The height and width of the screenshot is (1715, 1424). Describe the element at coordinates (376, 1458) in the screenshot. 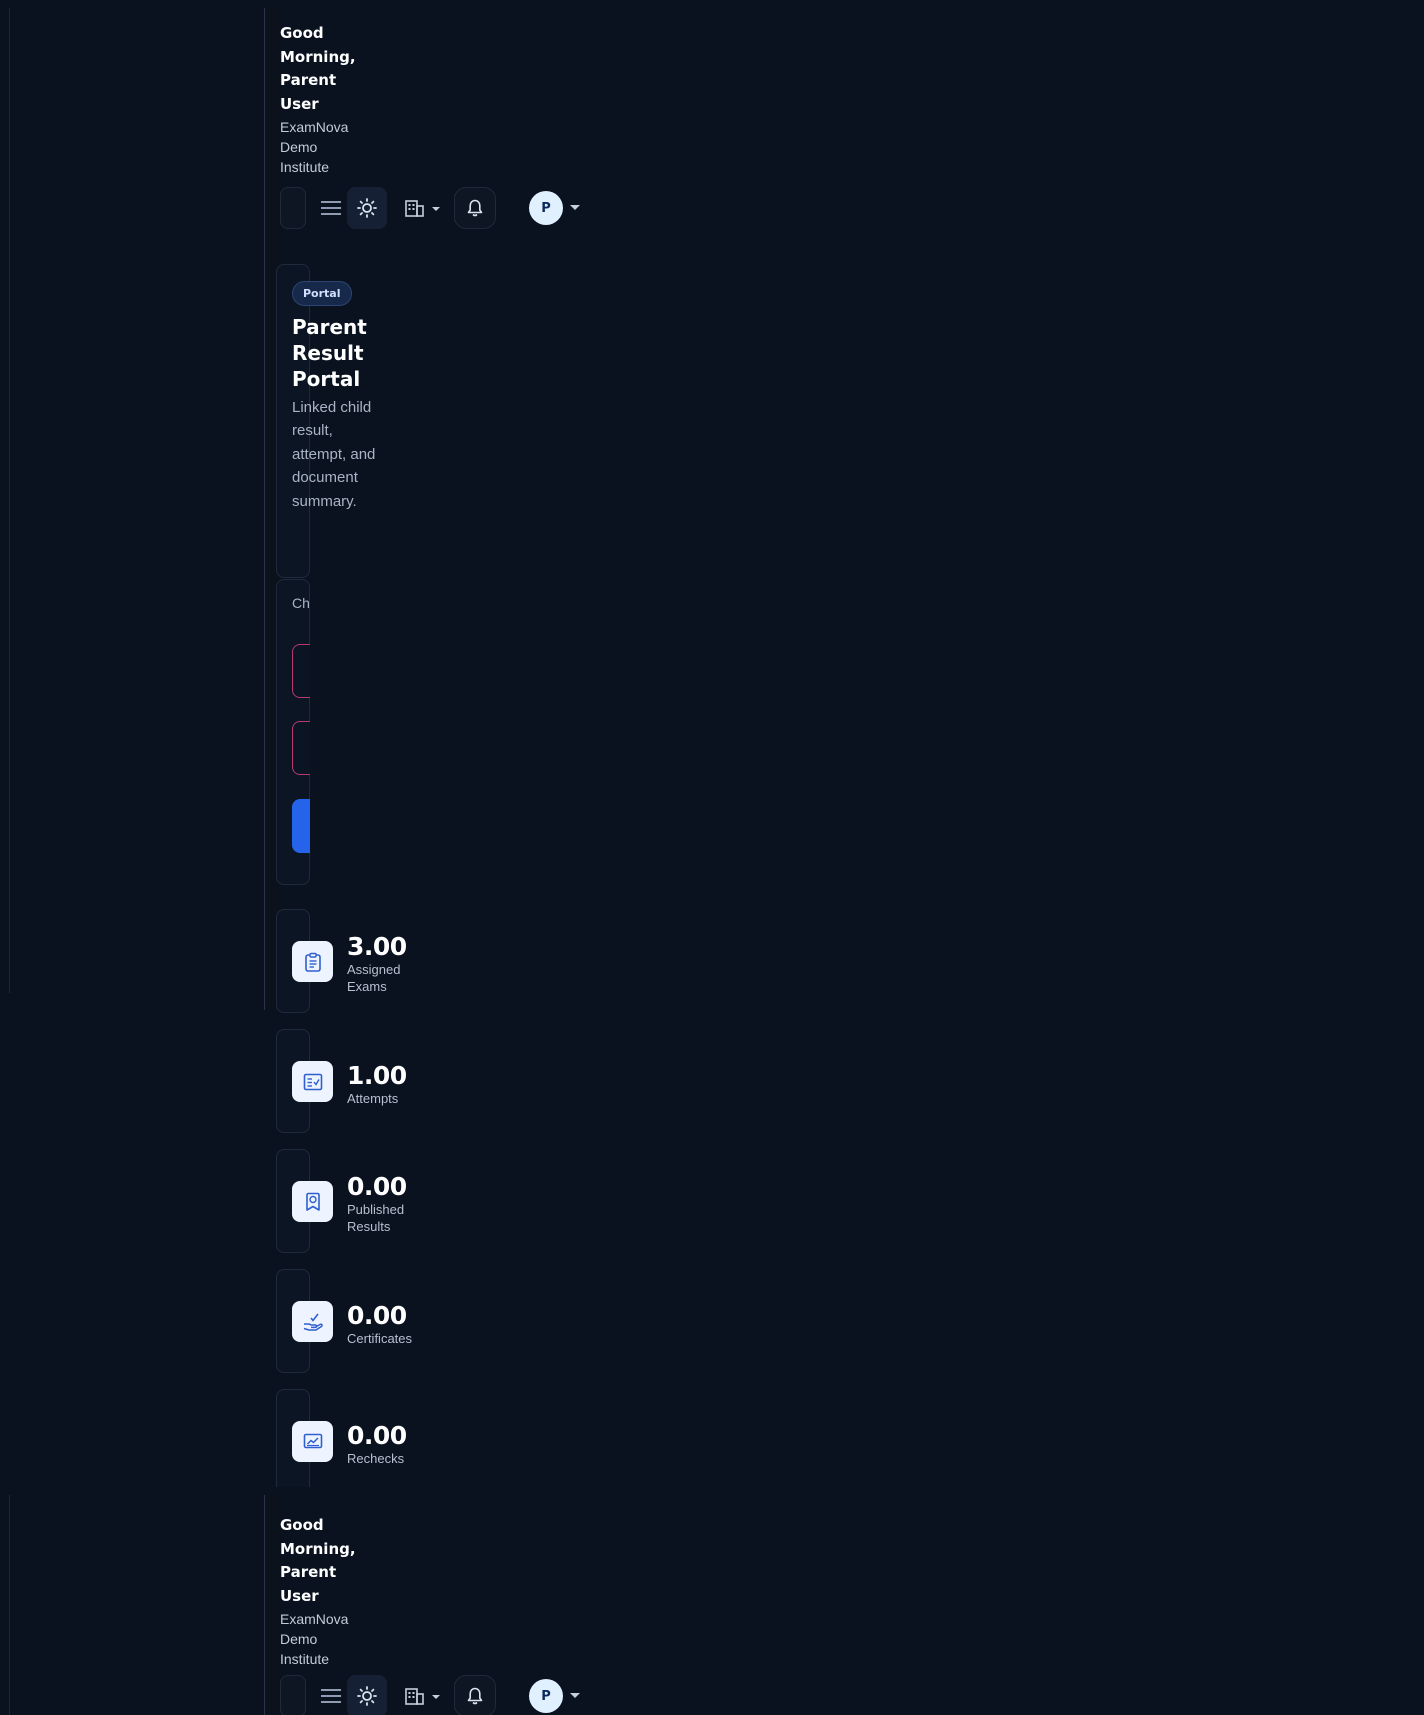

I see `stat-label: Rechecks` at that location.